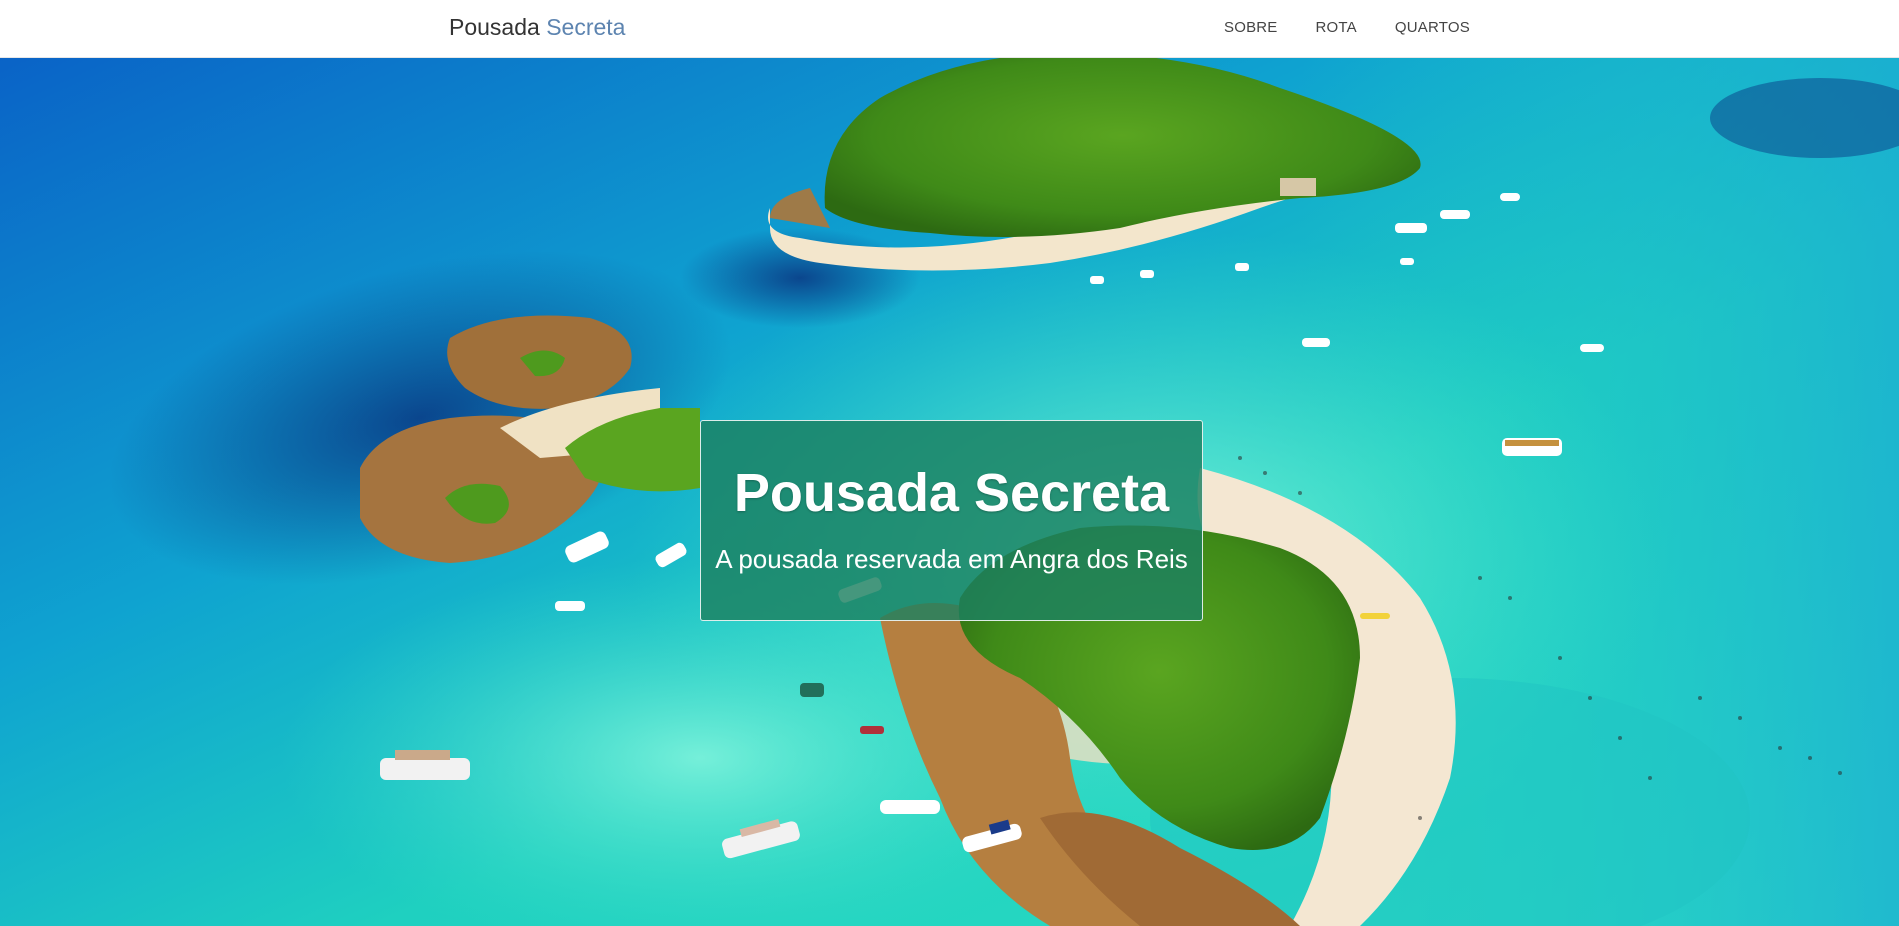 This screenshot has height=926, width=1899. What do you see at coordinates (494, 27) in the screenshot?
I see `brand-main-text: Pousada` at bounding box center [494, 27].